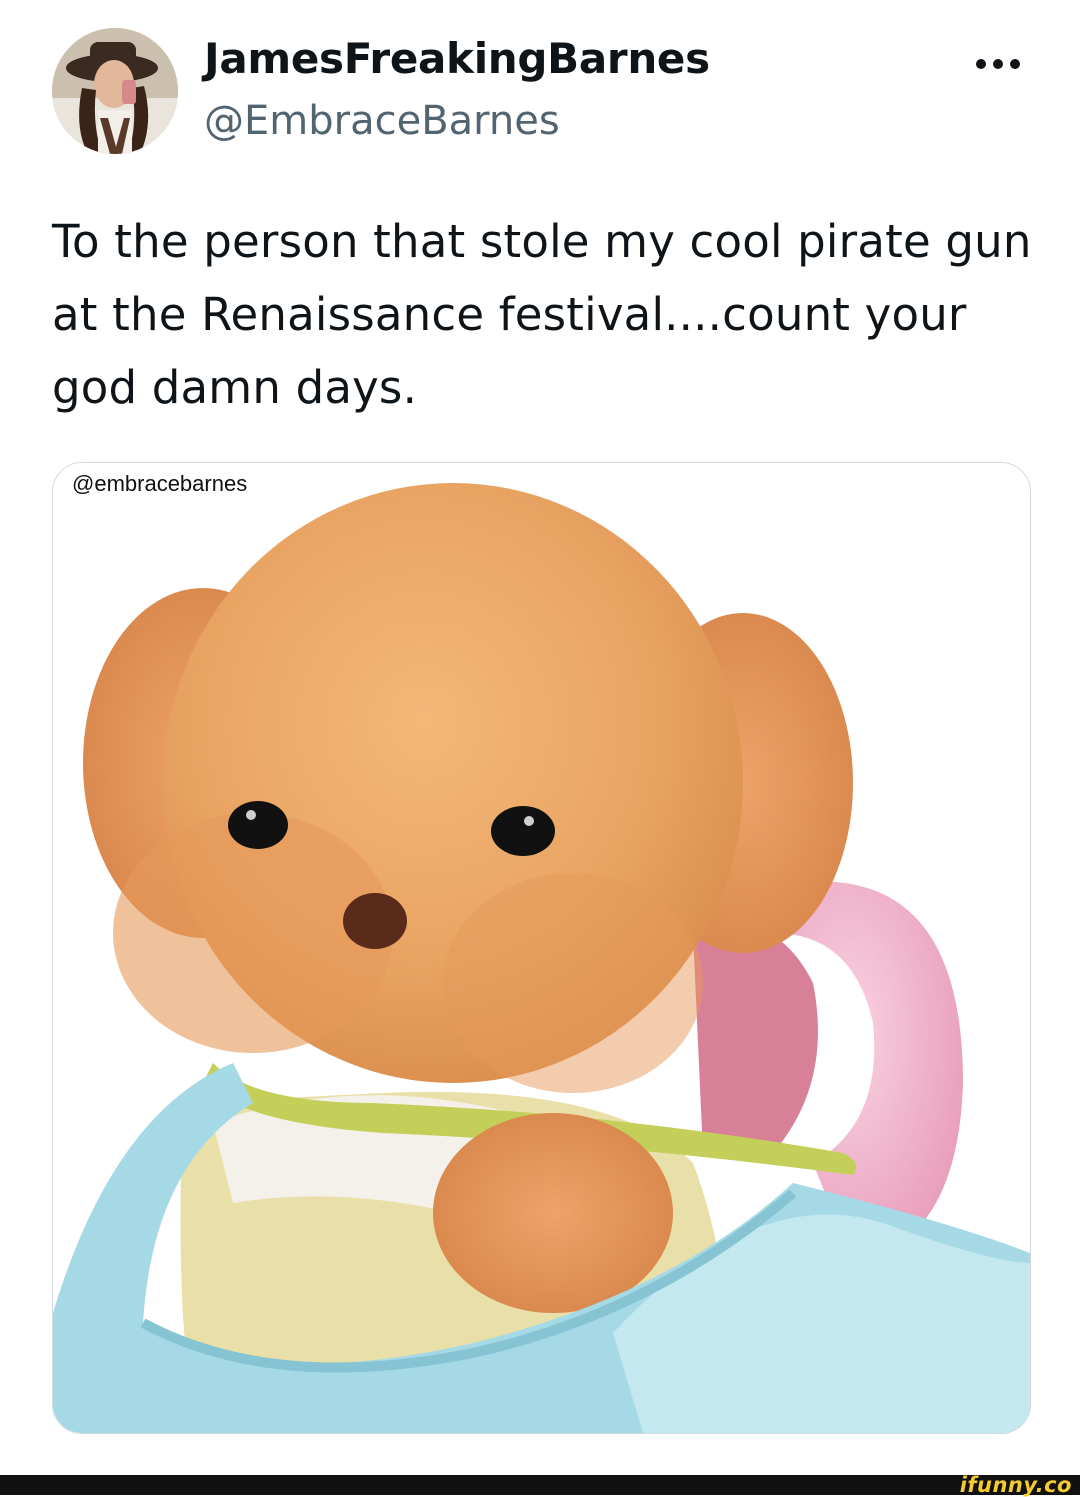 The width and height of the screenshot is (1080, 1497). I want to click on media-watermark-handle: @embracebarnes, so click(160, 484).